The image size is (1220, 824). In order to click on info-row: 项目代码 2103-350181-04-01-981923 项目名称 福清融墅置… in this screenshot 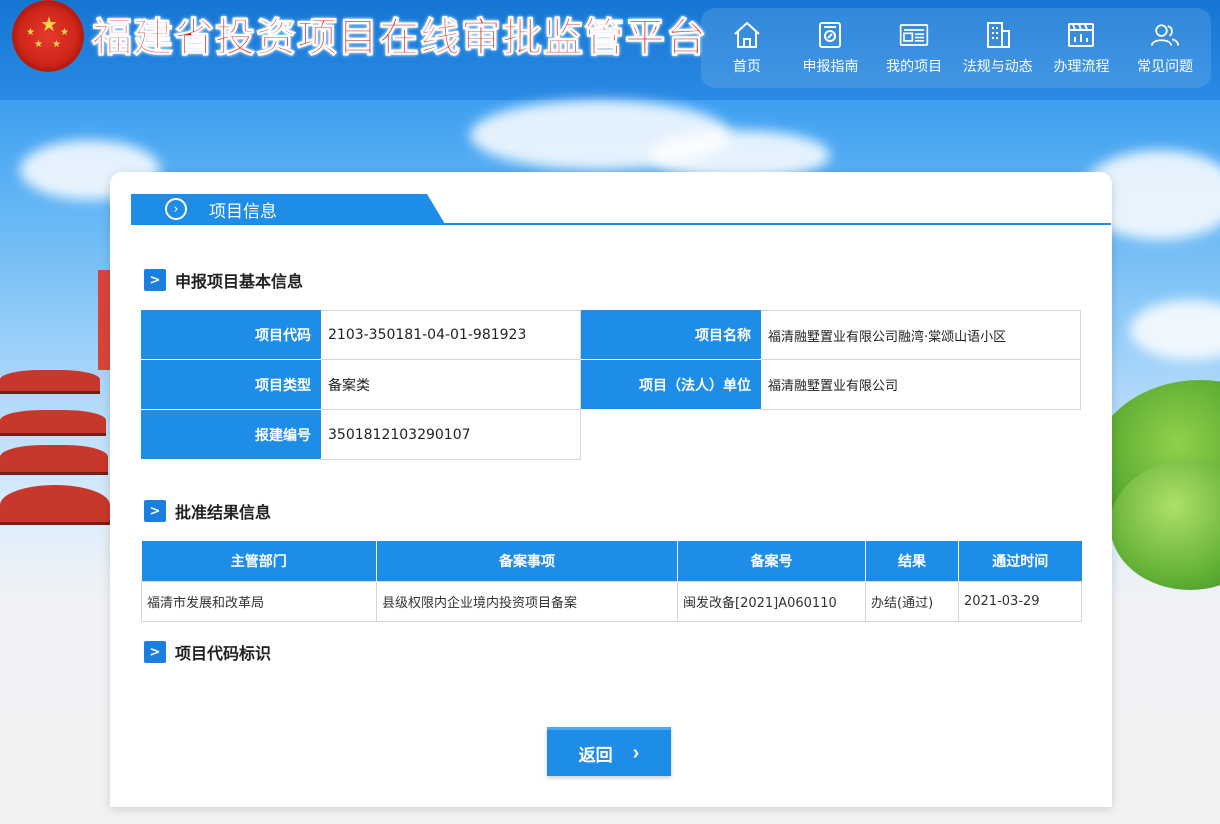, I will do `click(611, 335)`.